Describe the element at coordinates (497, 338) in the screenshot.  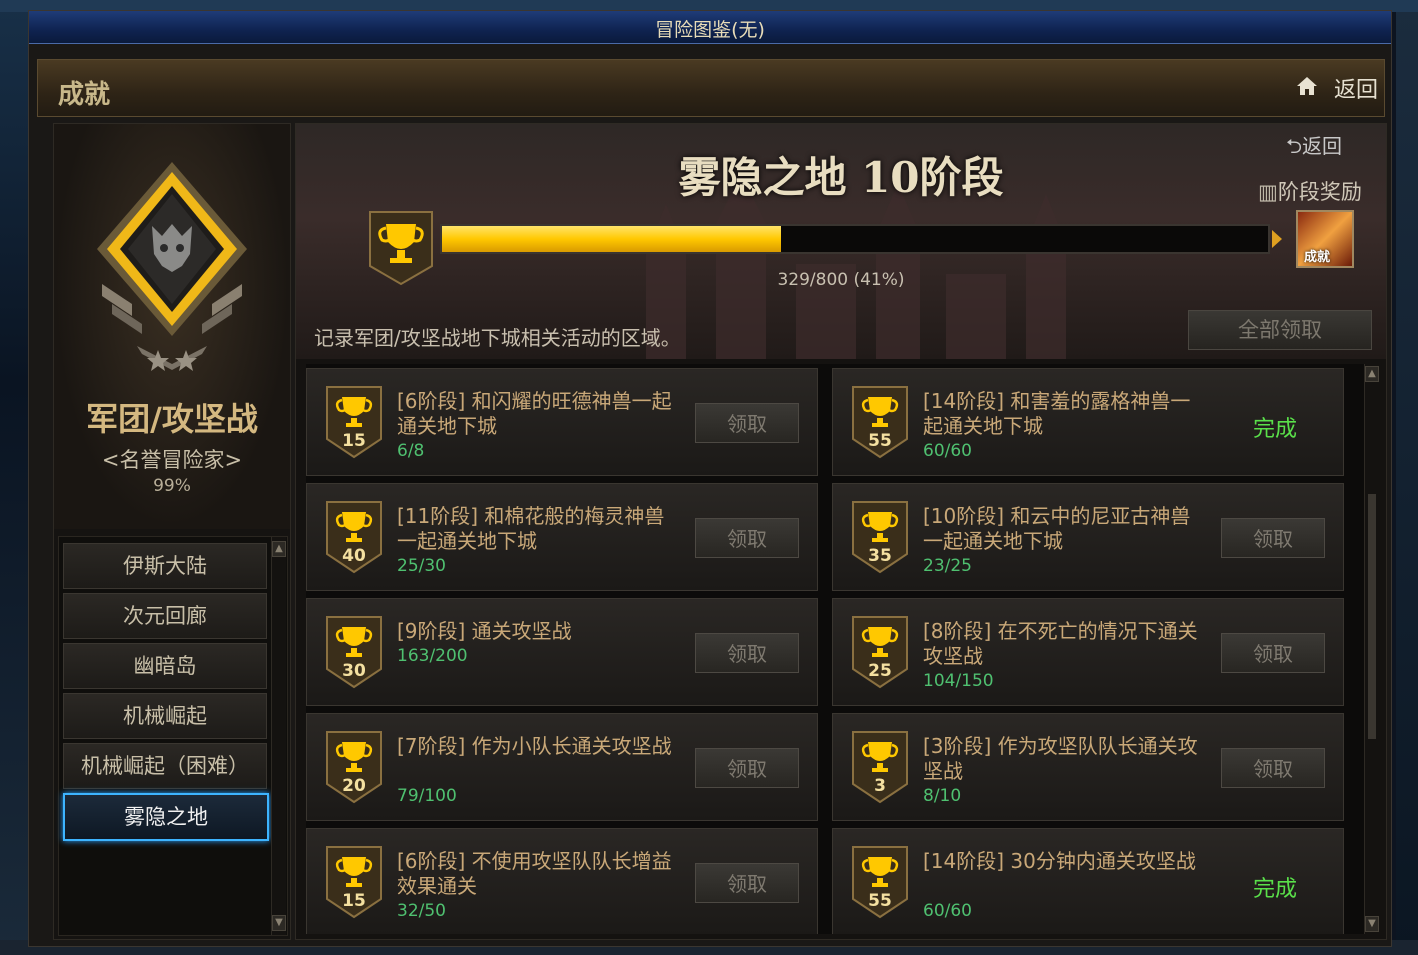
I see `stage-description: 记录军团/攻坚战地下城相关活动的区域。` at that location.